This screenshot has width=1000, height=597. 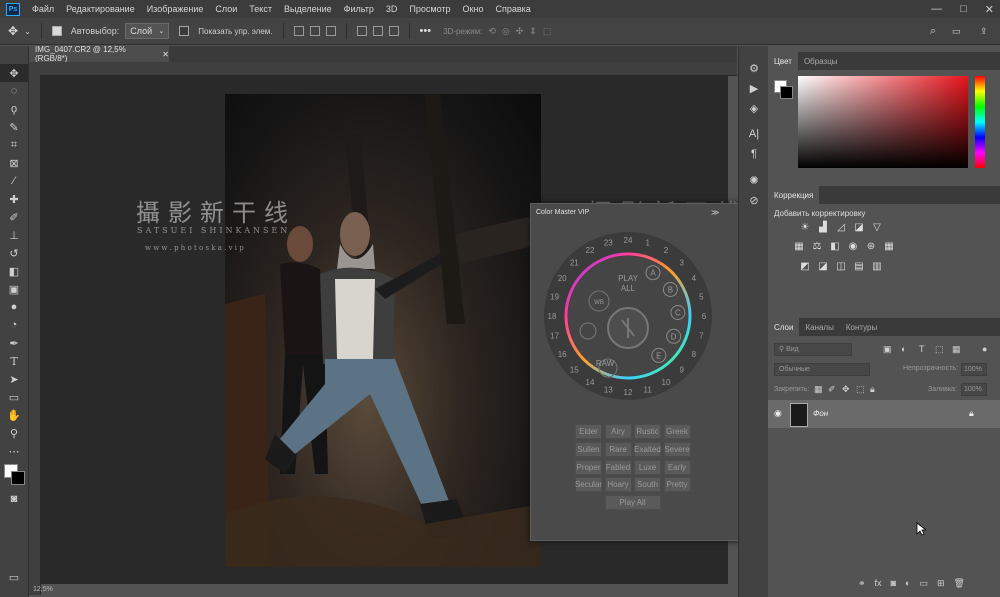 What do you see at coordinates (715, 212) in the screenshot?
I see `panel-menu-icon: ≫` at bounding box center [715, 212].